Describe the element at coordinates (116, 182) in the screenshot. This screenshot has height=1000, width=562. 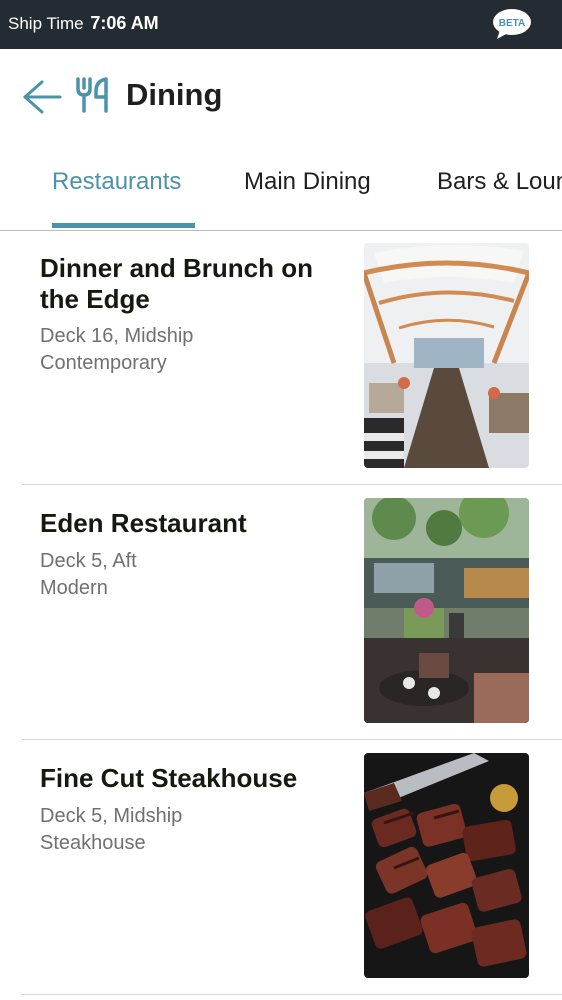
I see `tab-restaurants: Restaurants` at that location.